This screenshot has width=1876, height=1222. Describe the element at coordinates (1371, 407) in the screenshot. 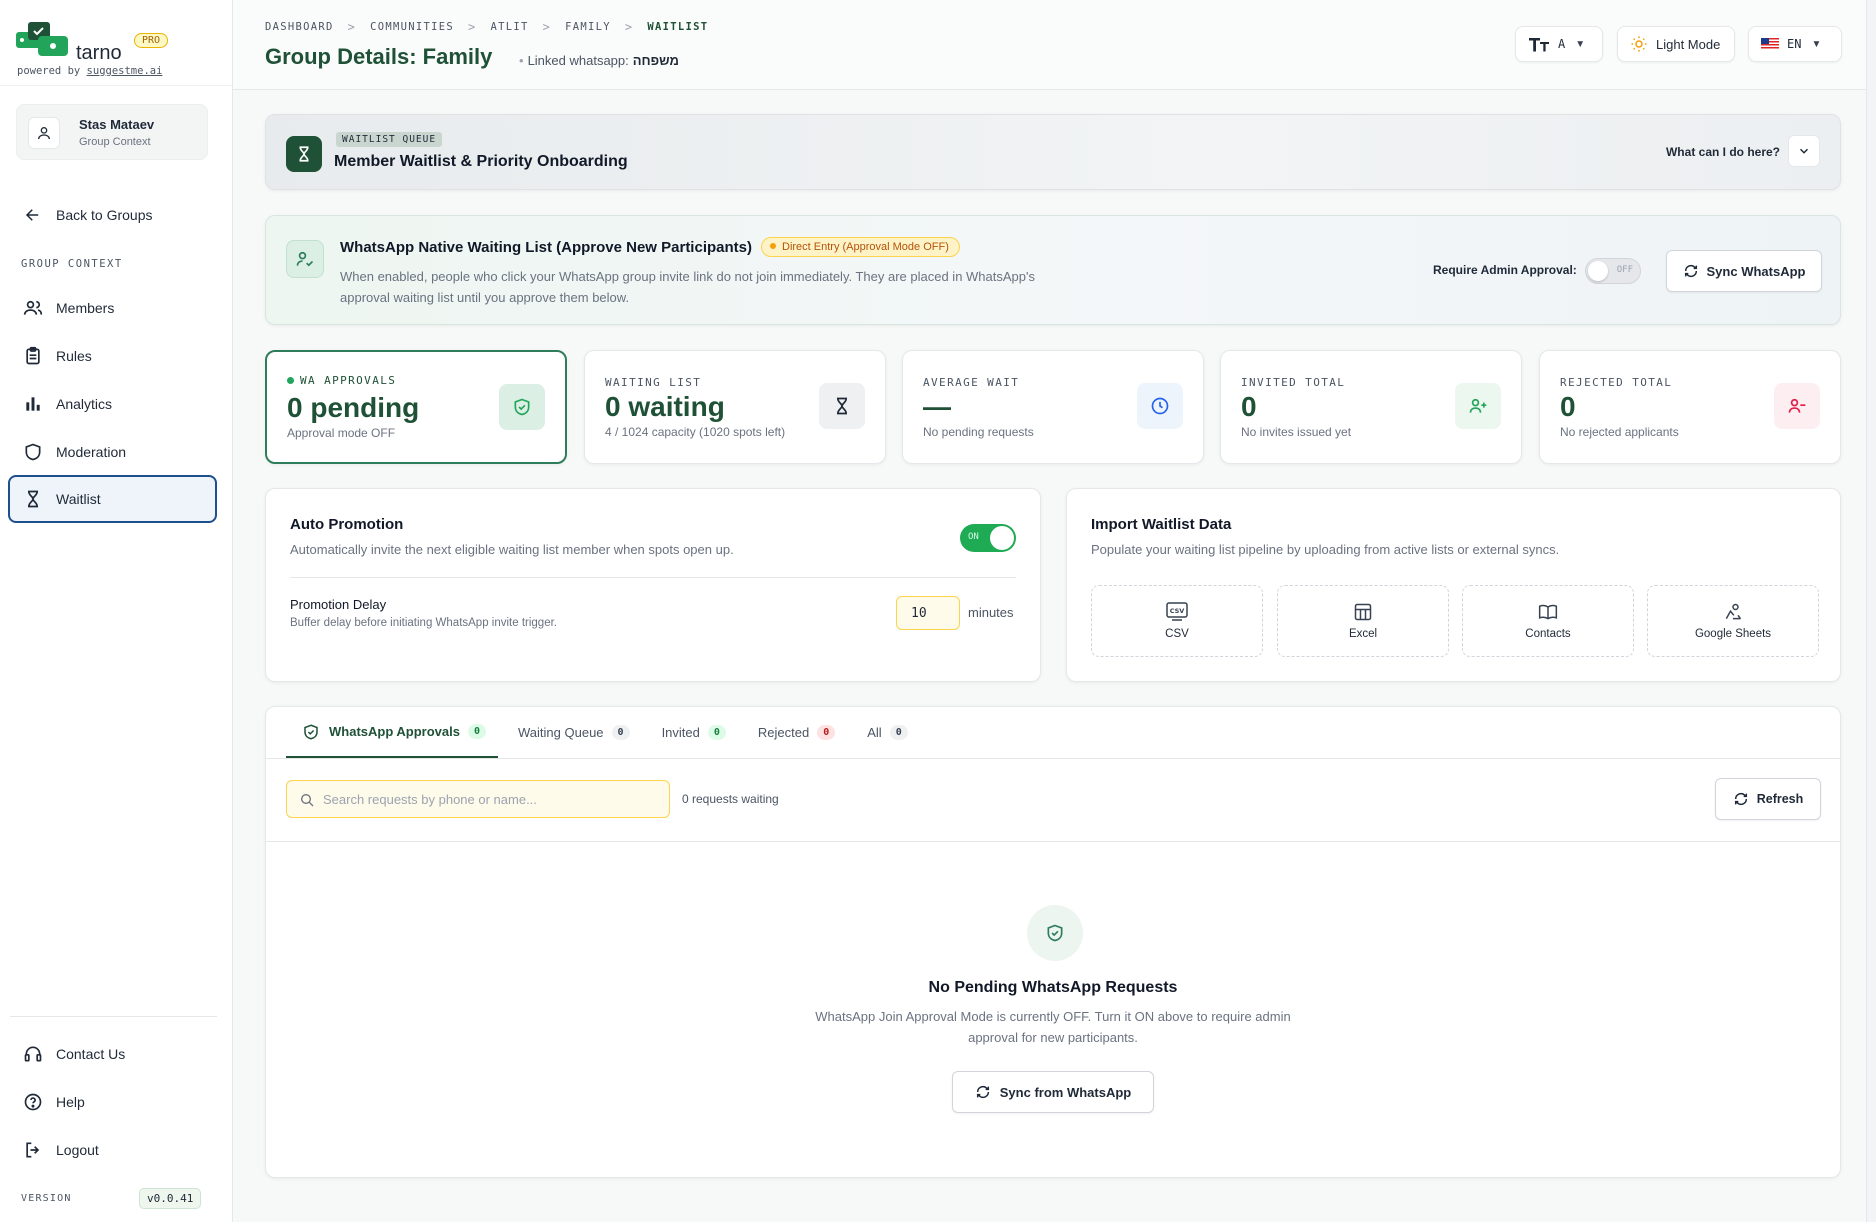

I see `stat-card-invited-total: INVITED TOTAL 0 No invites issued yet` at that location.